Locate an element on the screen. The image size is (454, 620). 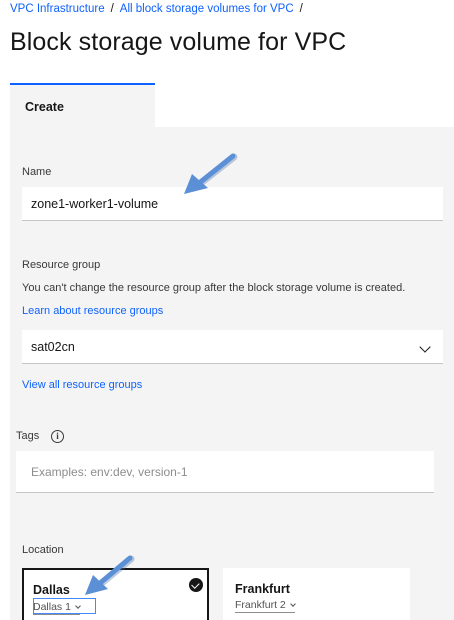
name-label: Name is located at coordinates (37, 172).